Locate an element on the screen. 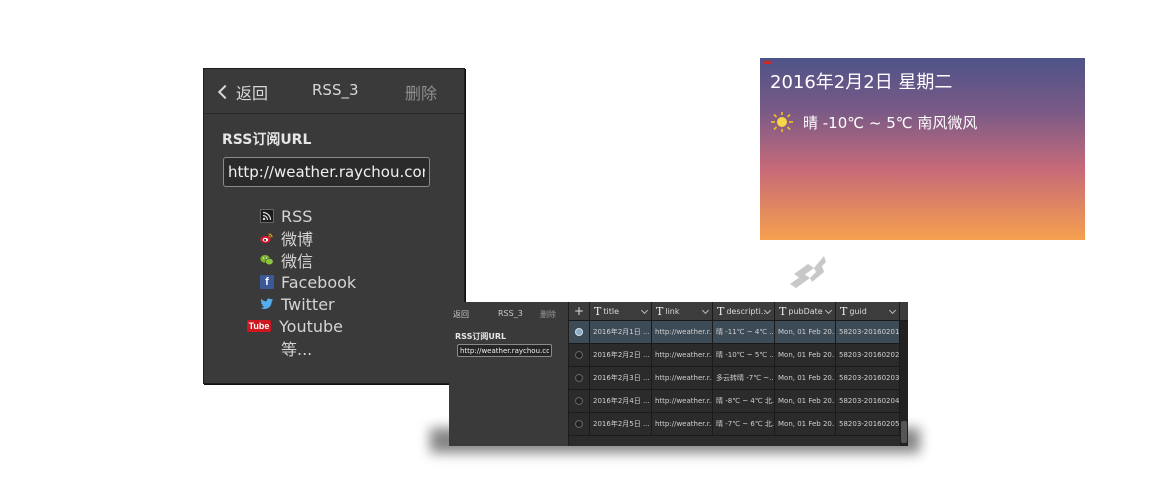 This screenshot has width=1170, height=500. panel-header: 返回 RSS_3 删除 is located at coordinates (334, 91).